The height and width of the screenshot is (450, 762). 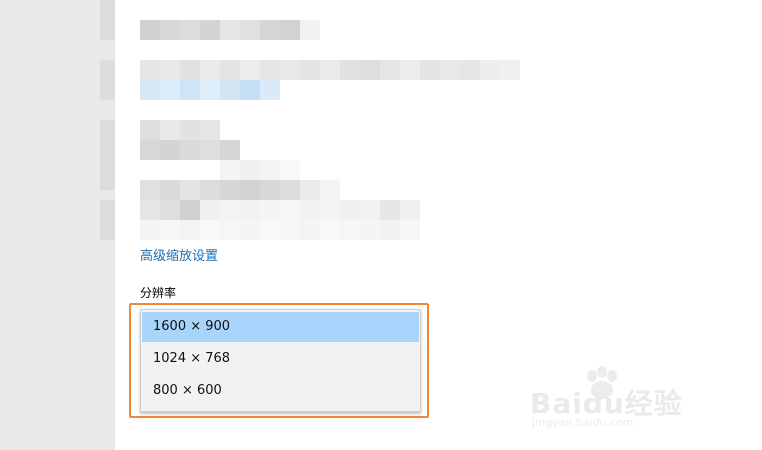 I want to click on resolution-option-1024x768: 1024 × 768, so click(x=280, y=359).